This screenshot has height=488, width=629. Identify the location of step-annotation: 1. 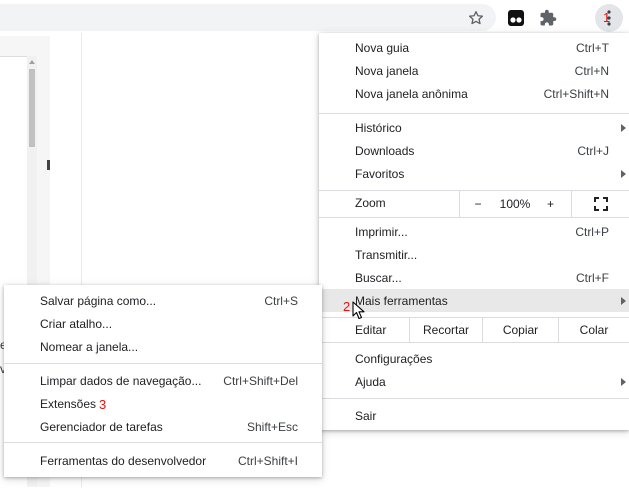
(607, 17).